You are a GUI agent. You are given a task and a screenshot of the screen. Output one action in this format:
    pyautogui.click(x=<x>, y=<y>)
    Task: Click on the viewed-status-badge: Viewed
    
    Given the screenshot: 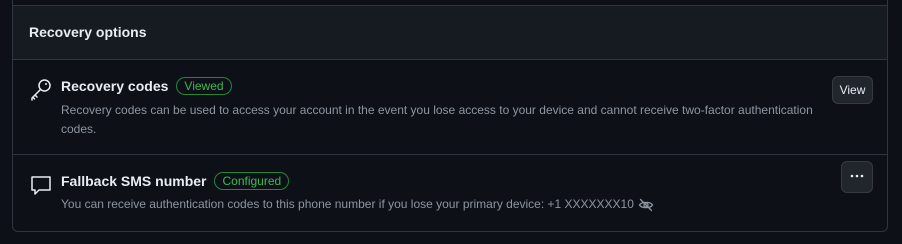 What is the action you would take?
    pyautogui.click(x=204, y=86)
    